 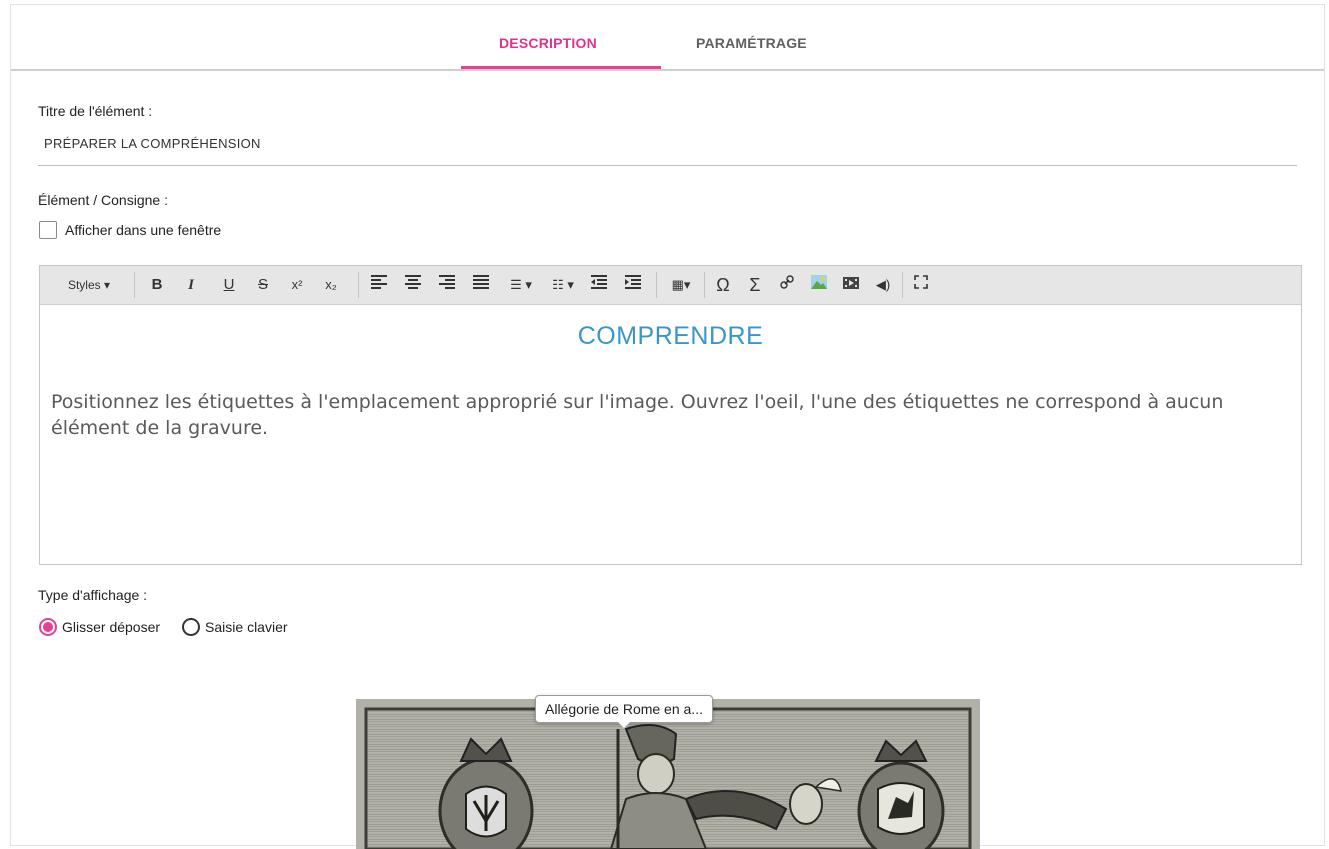 What do you see at coordinates (633, 285) in the screenshot?
I see `indent-icon` at bounding box center [633, 285].